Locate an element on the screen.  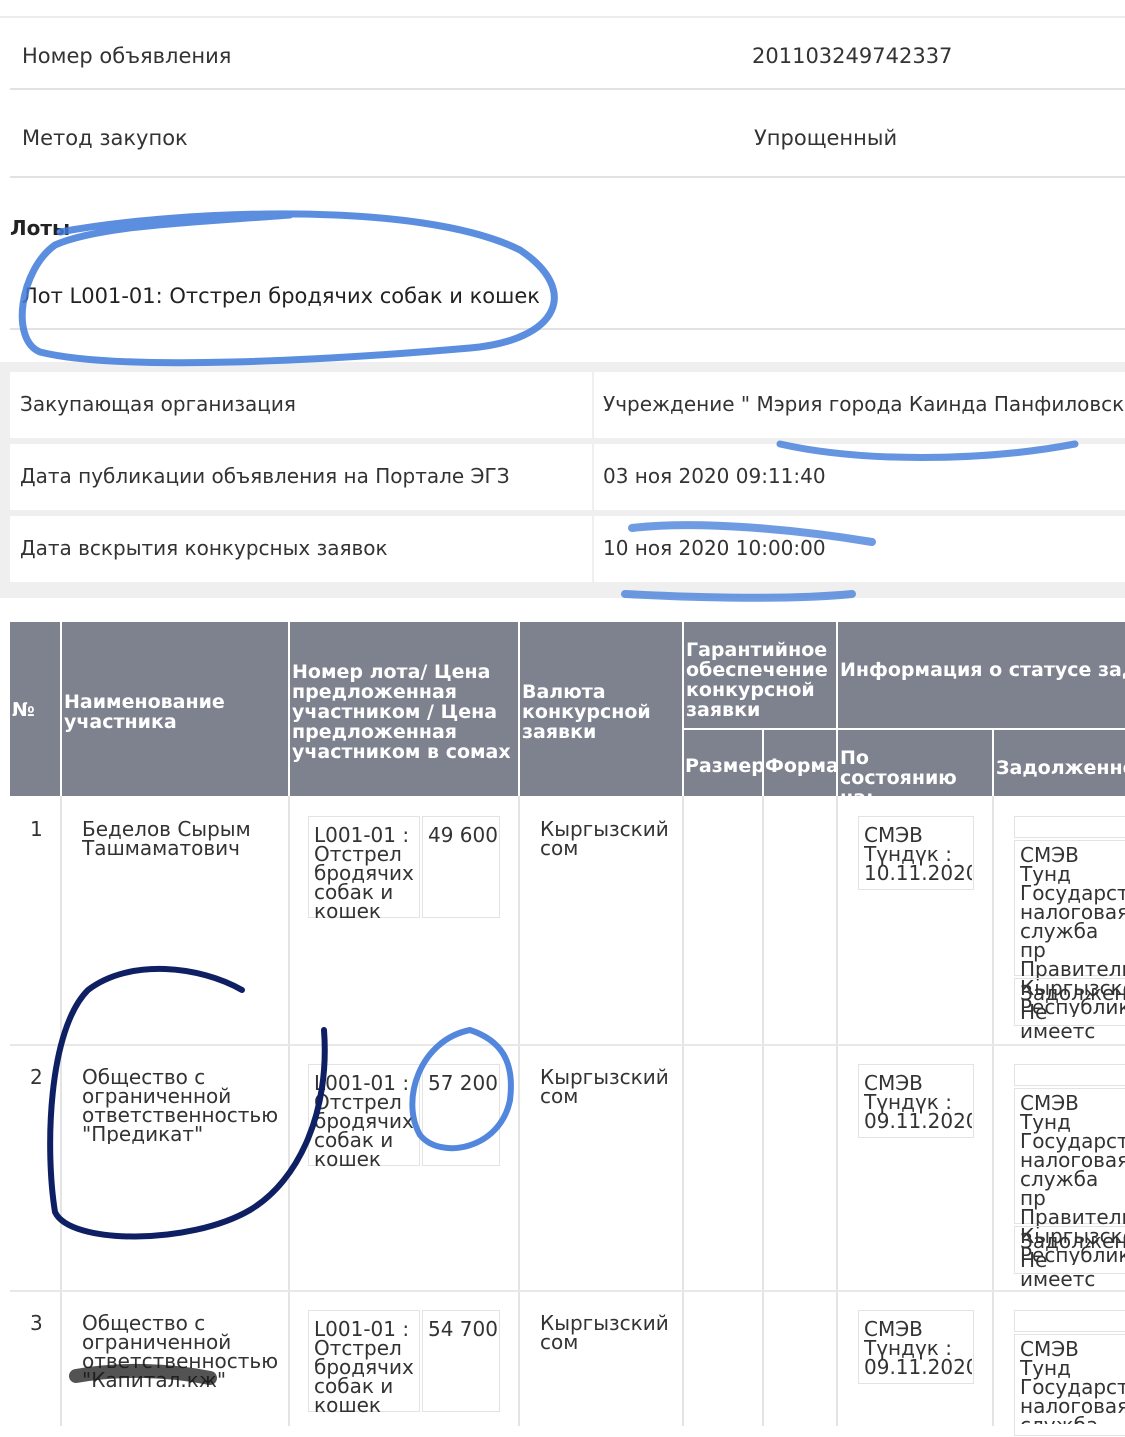
participant-name: Беделов Сырым Ташмаматович is located at coordinates (166, 839).